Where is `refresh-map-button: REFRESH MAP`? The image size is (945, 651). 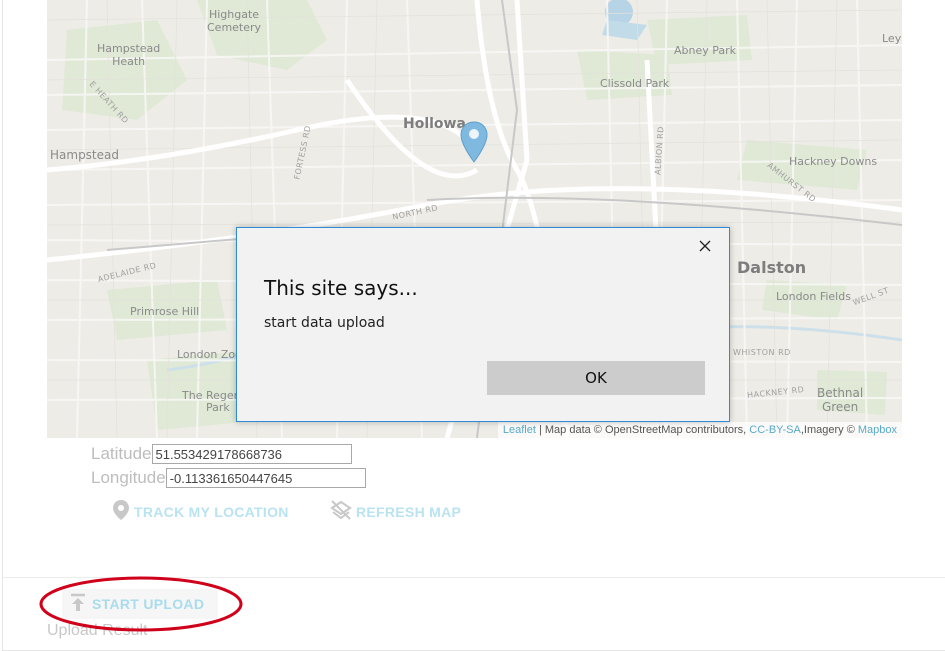 refresh-map-button: REFRESH MAP is located at coordinates (395, 511).